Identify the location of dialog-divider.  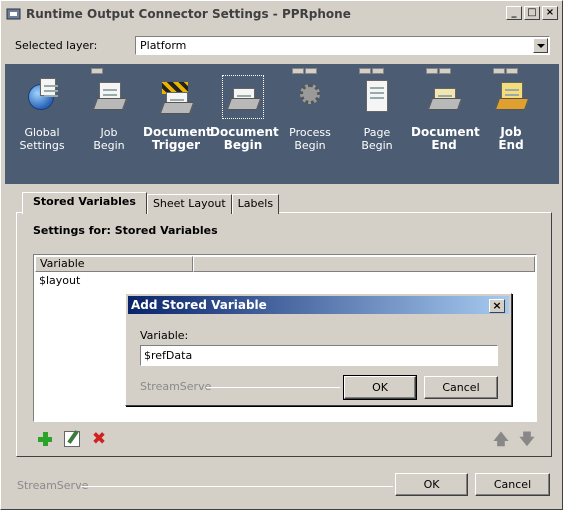
(273, 387).